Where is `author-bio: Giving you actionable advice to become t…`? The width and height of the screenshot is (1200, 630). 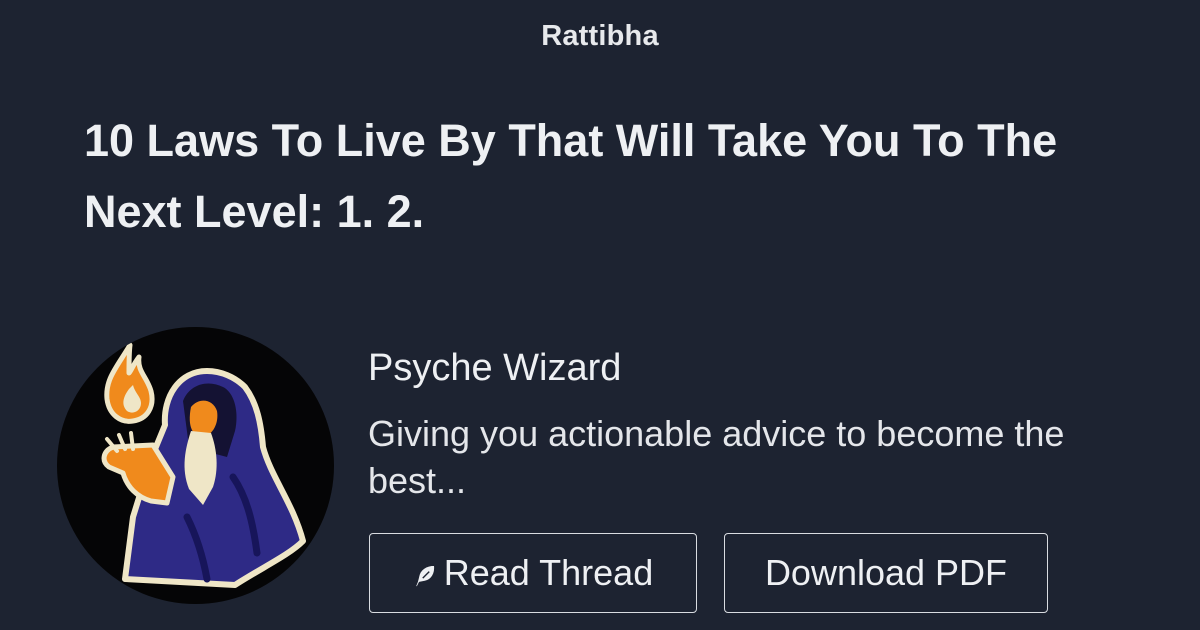 author-bio: Giving you actionable advice to become t… is located at coordinates (716, 457).